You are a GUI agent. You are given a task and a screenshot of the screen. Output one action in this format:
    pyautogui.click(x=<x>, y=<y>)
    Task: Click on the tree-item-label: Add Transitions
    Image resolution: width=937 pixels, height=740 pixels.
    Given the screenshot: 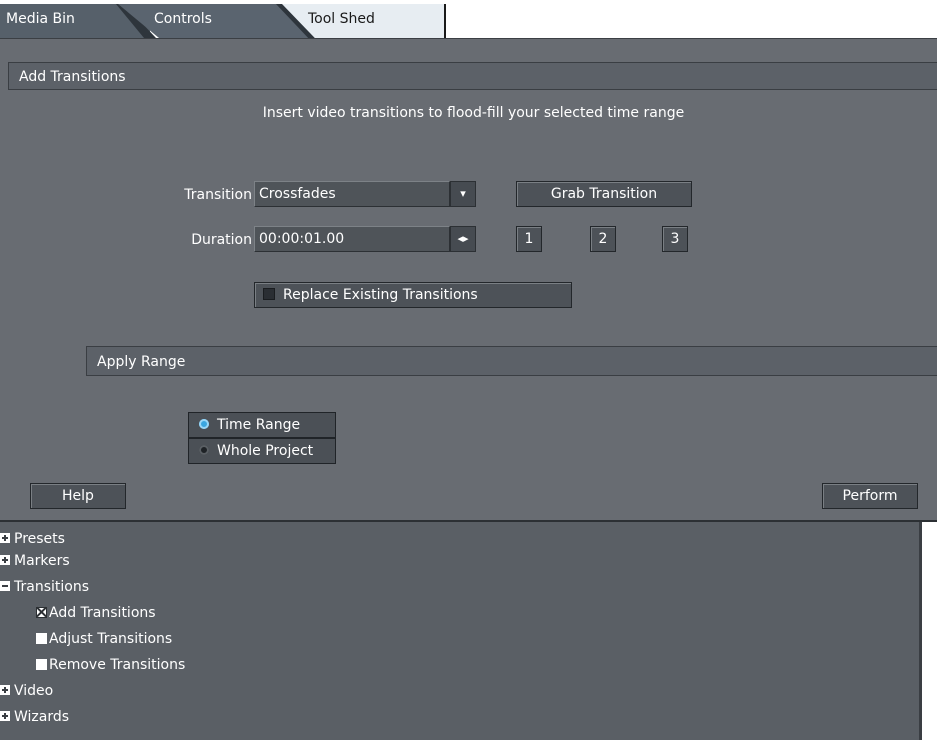 What is the action you would take?
    pyautogui.click(x=102, y=613)
    